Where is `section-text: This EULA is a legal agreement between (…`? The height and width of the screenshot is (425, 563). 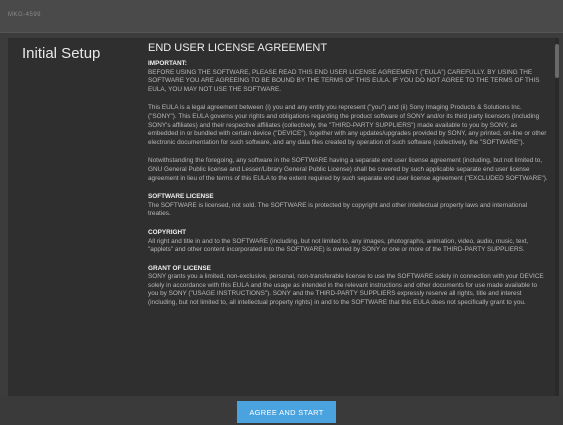 section-text: This EULA is a legal agreement between (… is located at coordinates (347, 125).